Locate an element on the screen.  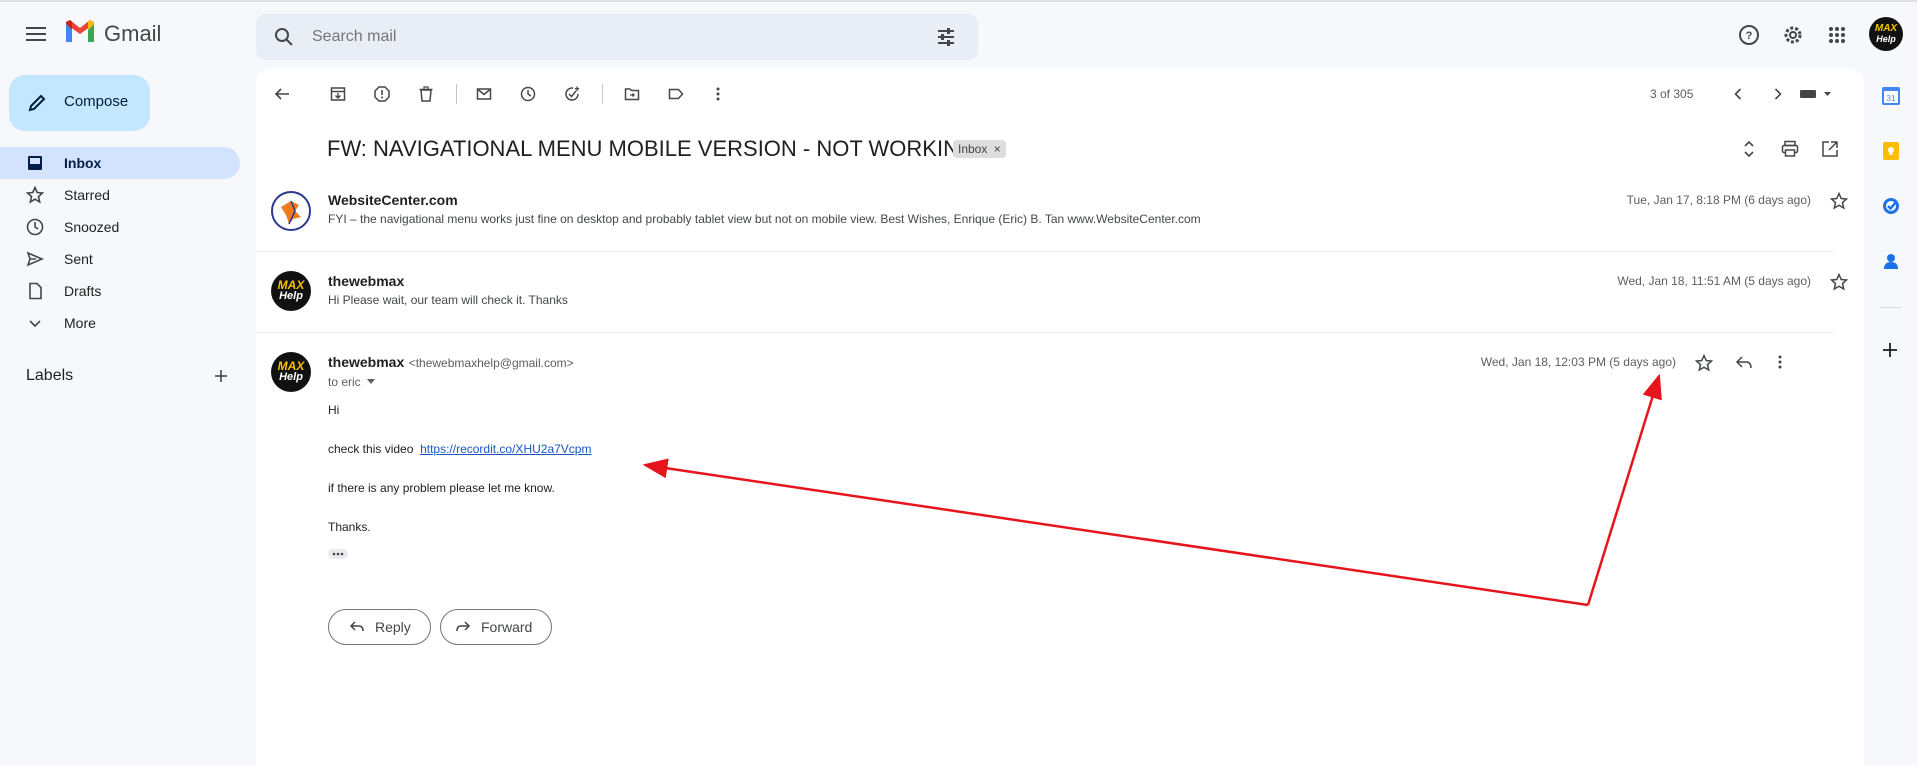
side-panel-divider is located at coordinates (1891, 307).